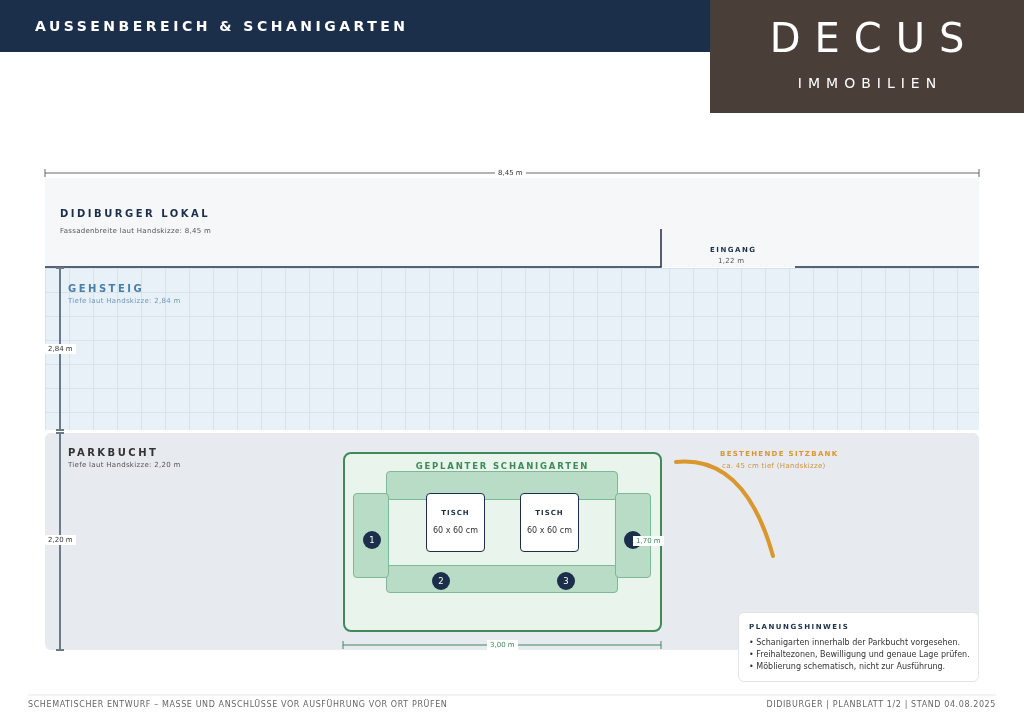  What do you see at coordinates (238, 705) in the screenshot?
I see `footer-note: SCHEMATISCHER ENTWURF – MASSE UND ANSCHLÜSSE VOR AUSFÜHRUNG VOR ORT PRÜFEN` at bounding box center [238, 705].